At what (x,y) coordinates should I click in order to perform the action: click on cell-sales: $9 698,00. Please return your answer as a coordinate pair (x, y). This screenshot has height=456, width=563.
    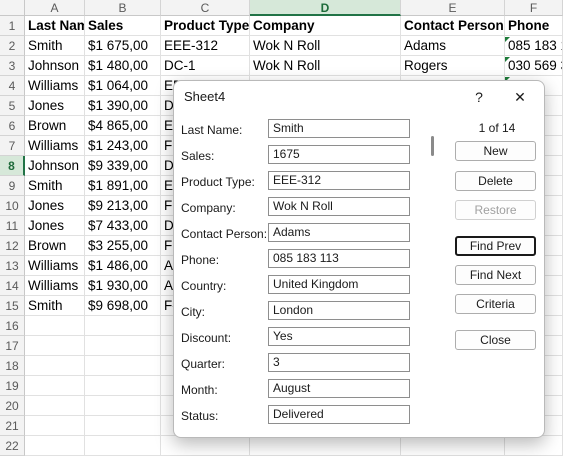
    Looking at the image, I should click on (123, 306).